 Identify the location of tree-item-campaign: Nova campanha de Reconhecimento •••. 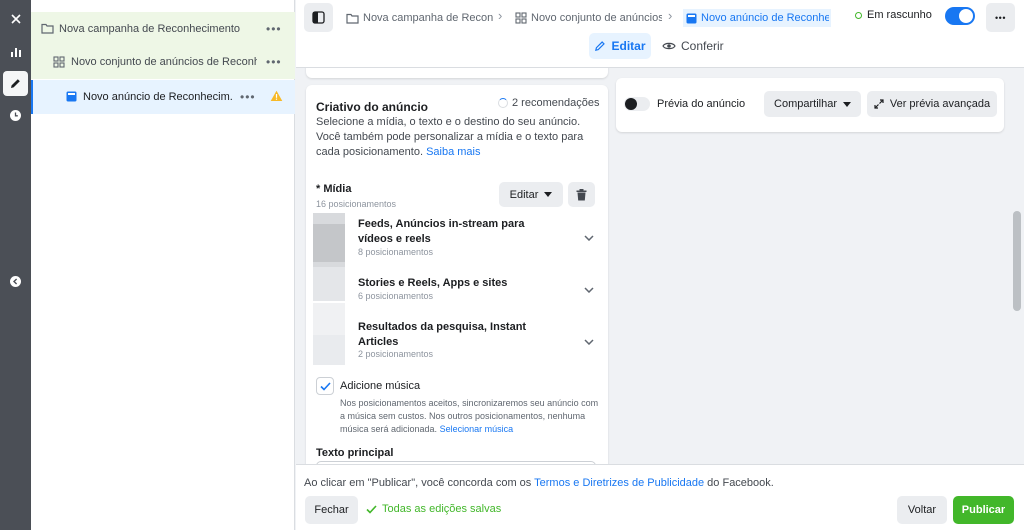
(163, 29).